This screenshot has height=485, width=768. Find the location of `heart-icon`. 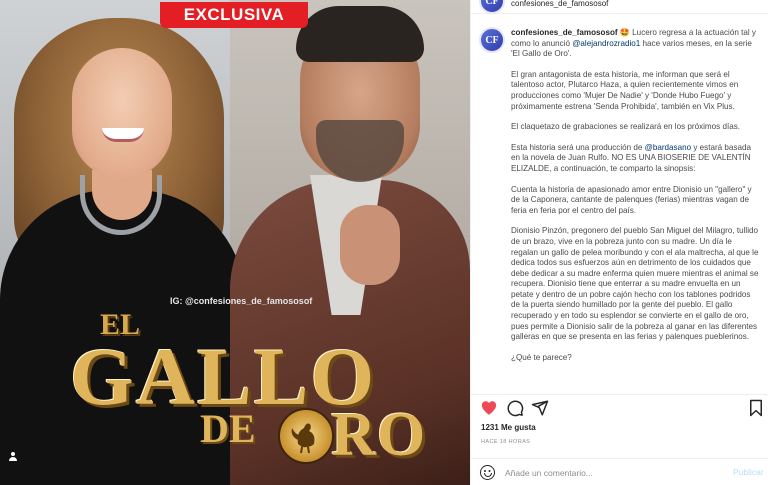

heart-icon is located at coordinates (489, 408).